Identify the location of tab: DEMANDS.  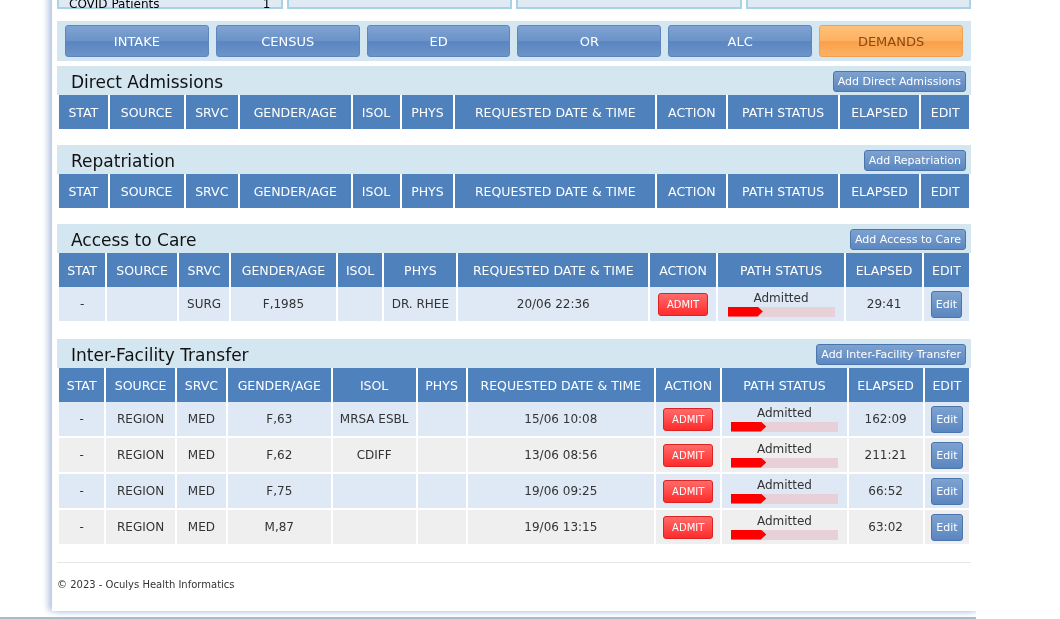
(891, 41).